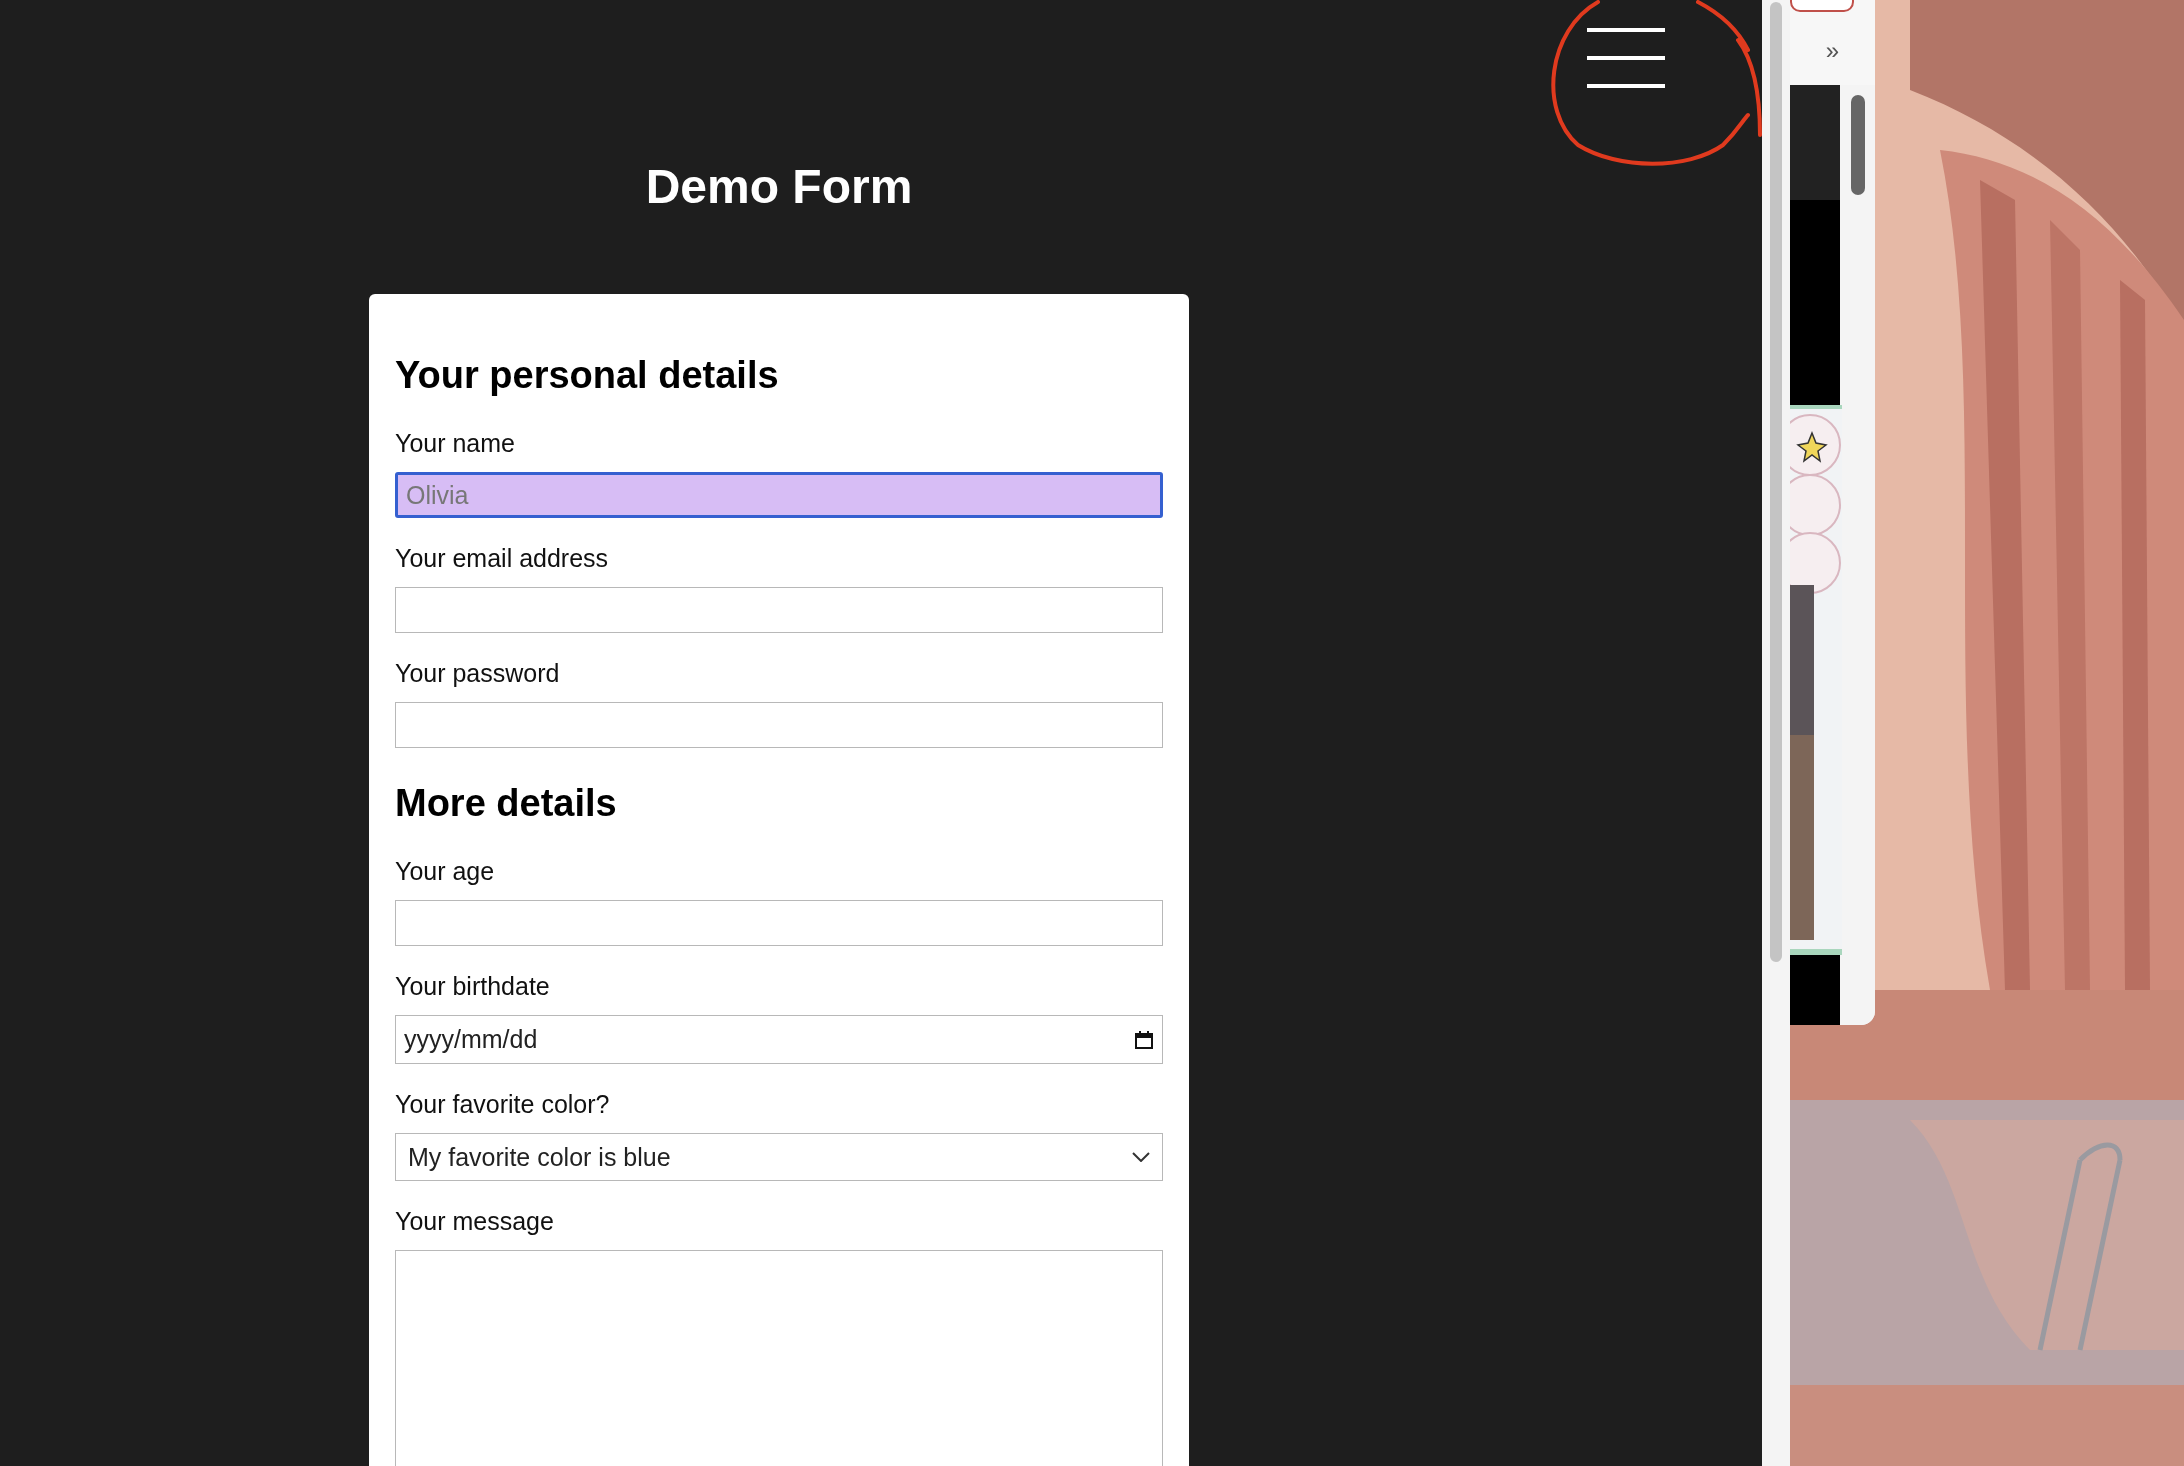 The image size is (2184, 1466). What do you see at coordinates (455, 443) in the screenshot?
I see `field-label: Your name` at bounding box center [455, 443].